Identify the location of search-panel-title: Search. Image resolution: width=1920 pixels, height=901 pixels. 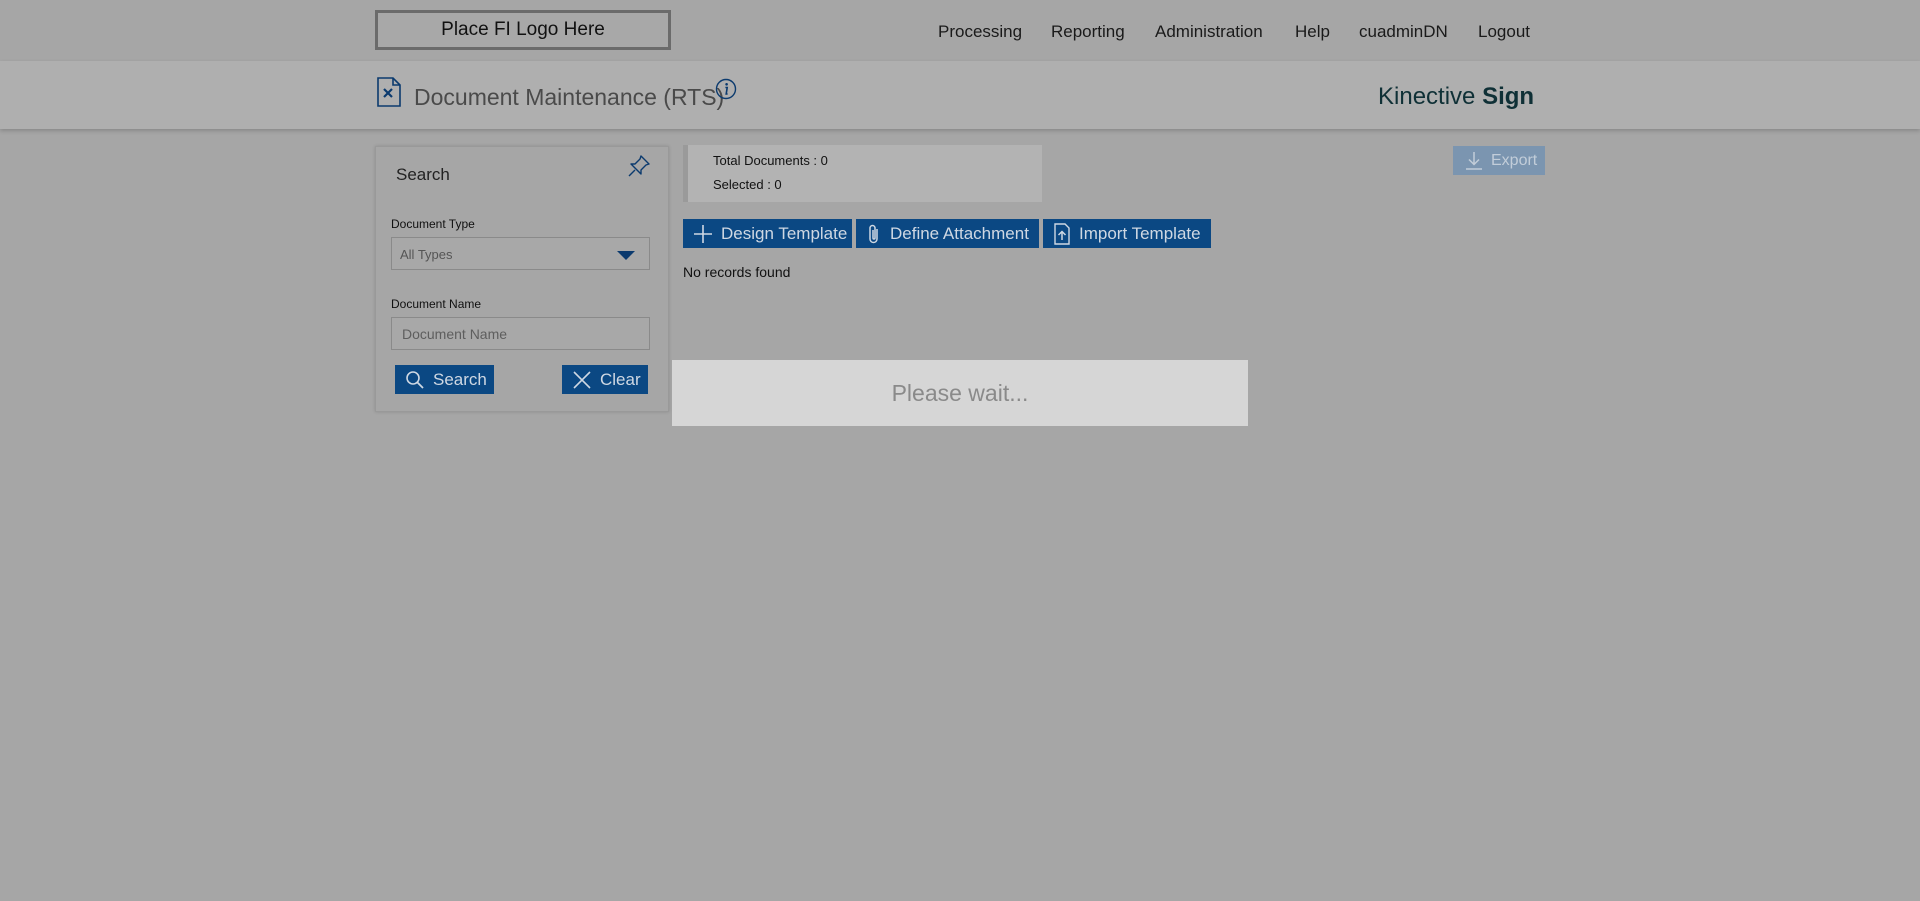
(423, 174).